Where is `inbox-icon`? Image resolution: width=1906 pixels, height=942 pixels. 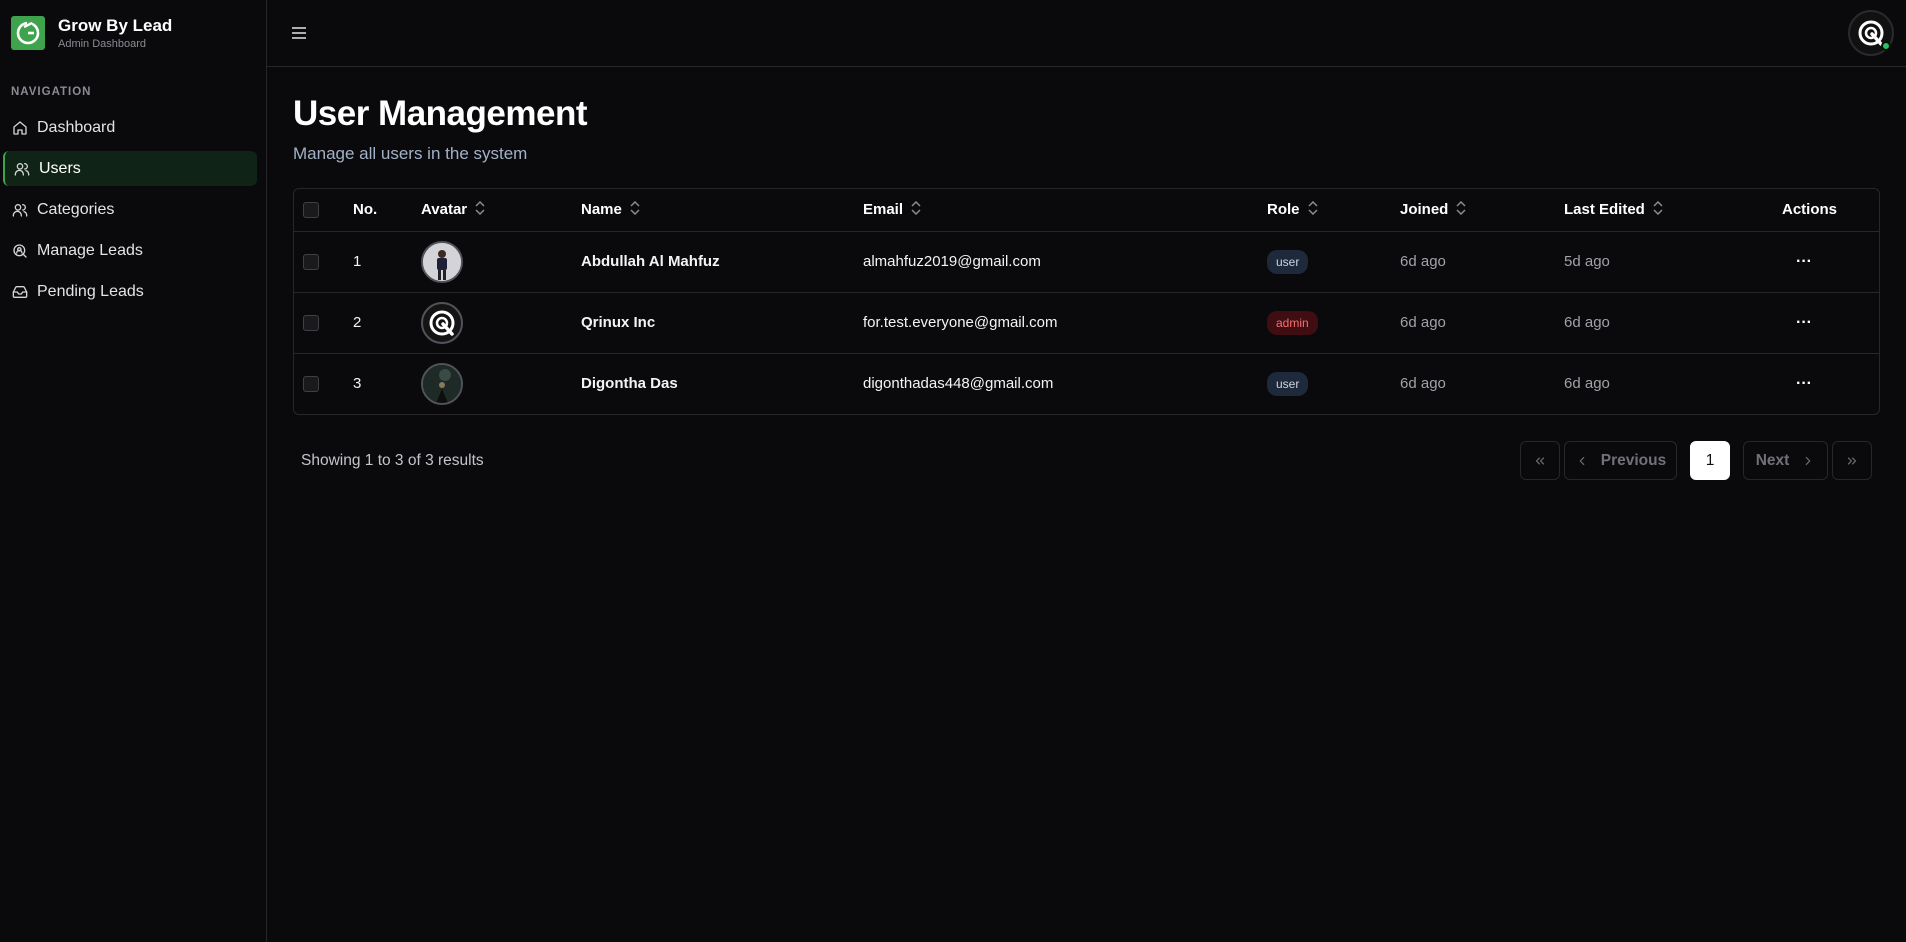
inbox-icon is located at coordinates (20, 291).